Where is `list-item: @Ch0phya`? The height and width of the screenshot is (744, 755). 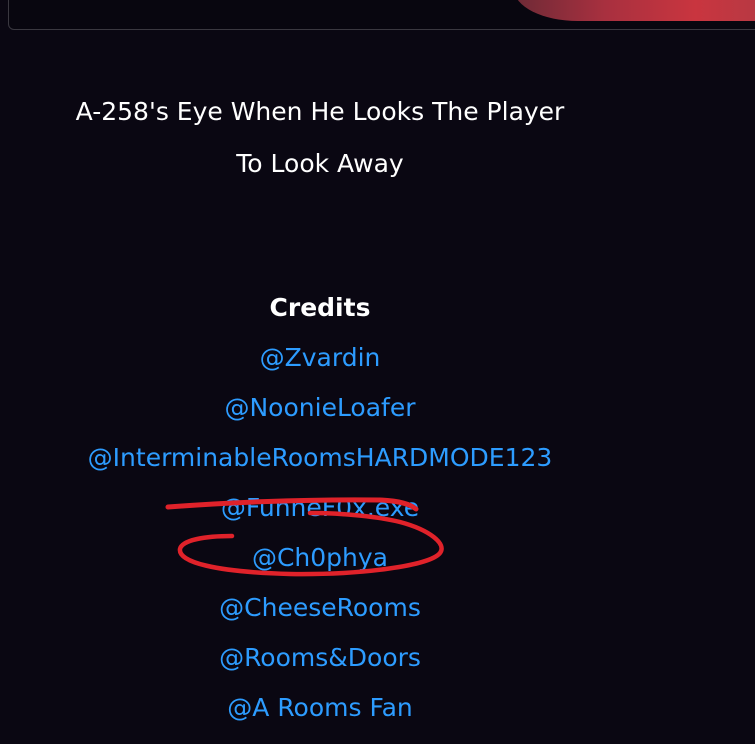 list-item: @Ch0phya is located at coordinates (320, 558).